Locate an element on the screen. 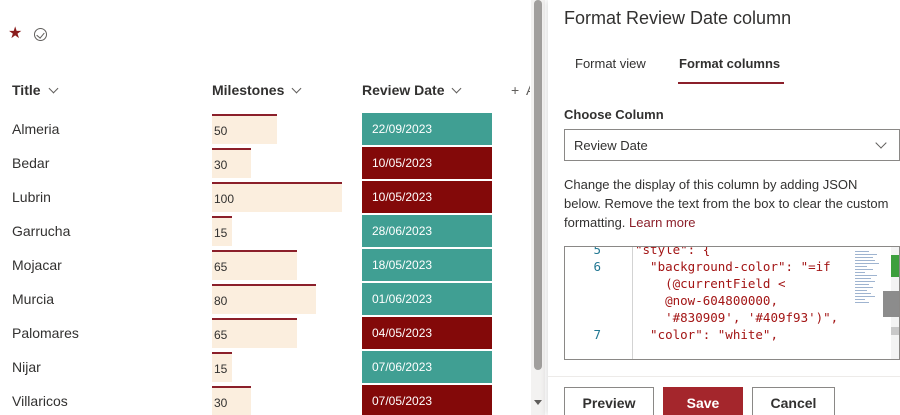  list-row: Lubrin 100 10/05/2023 is located at coordinates (265, 197).